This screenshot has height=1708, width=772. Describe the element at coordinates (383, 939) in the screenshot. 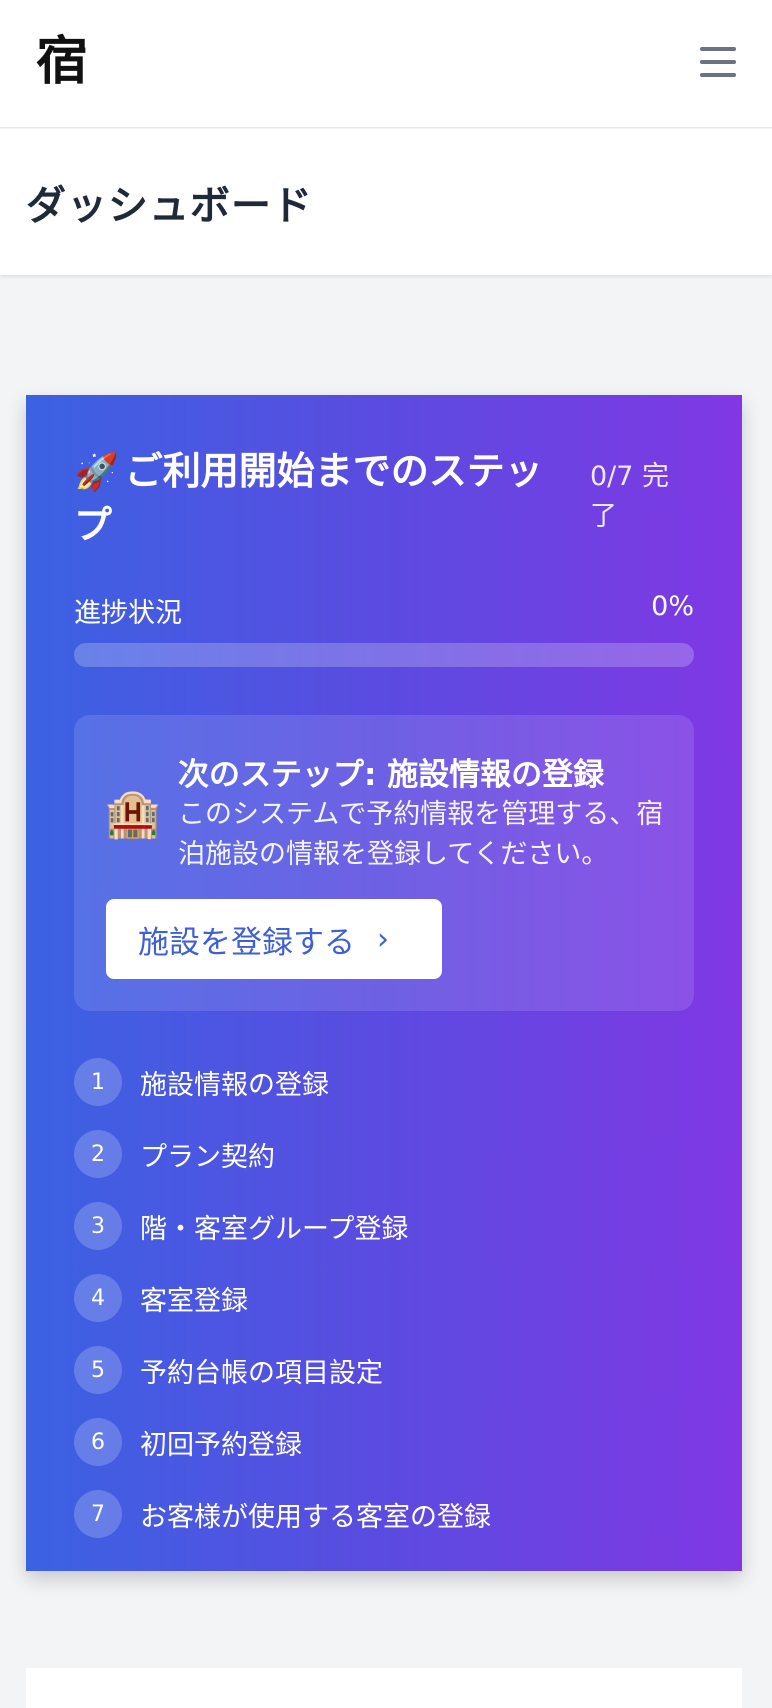

I see `chevron-right-icon: ›` at that location.